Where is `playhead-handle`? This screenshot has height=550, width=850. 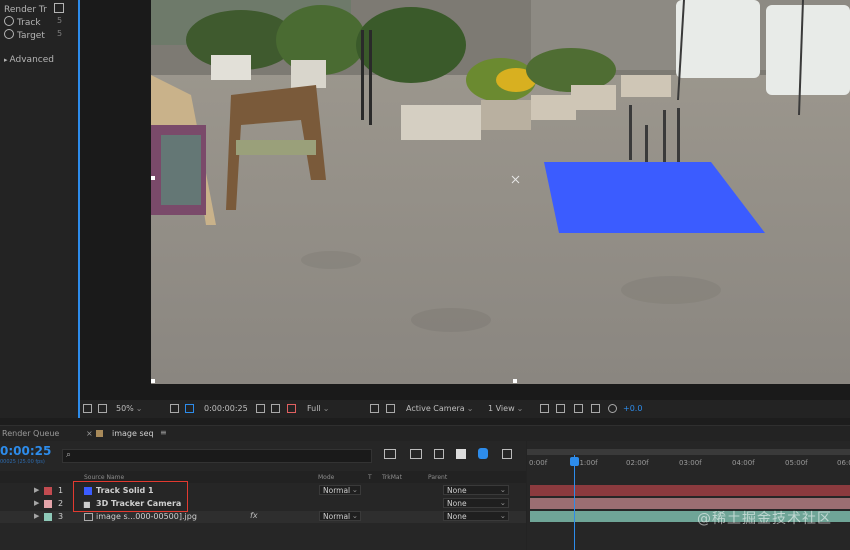
playhead-handle is located at coordinates (574, 461).